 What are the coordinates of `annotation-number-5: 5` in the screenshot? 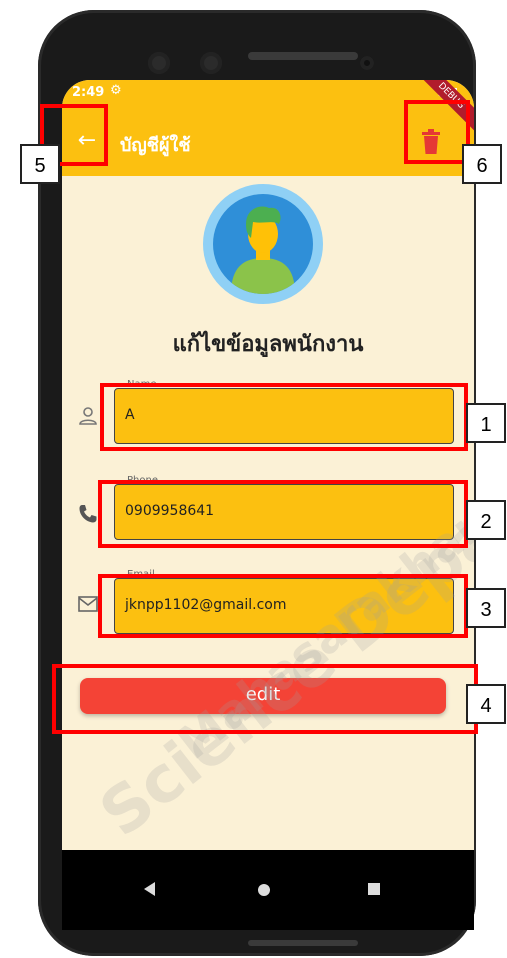 It's located at (40, 164).